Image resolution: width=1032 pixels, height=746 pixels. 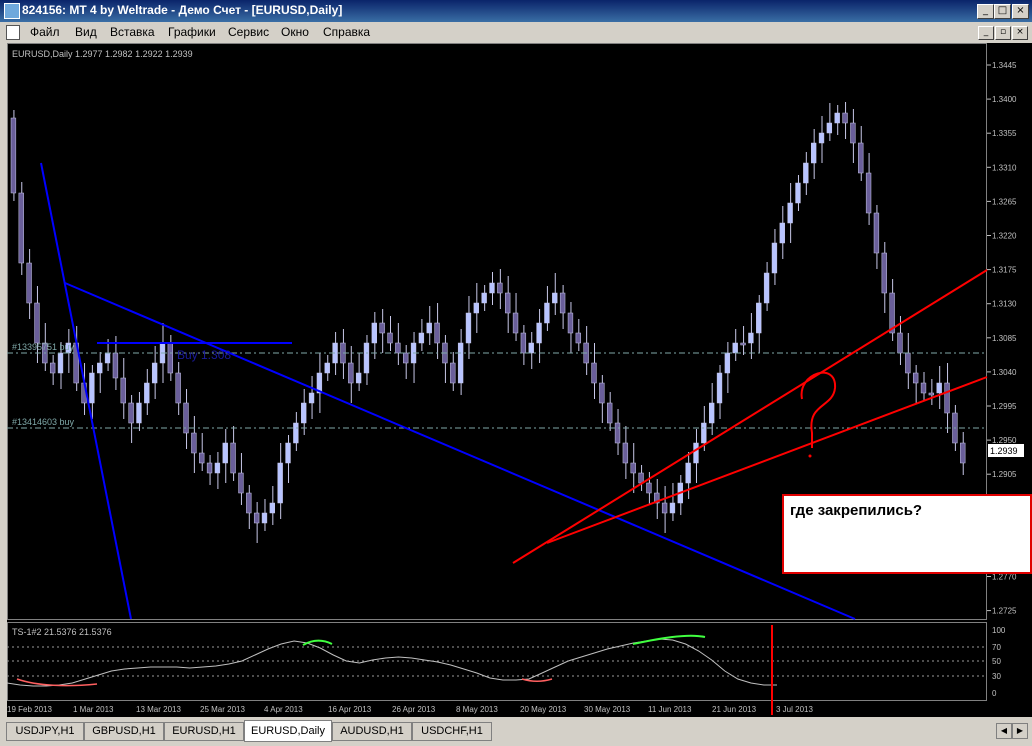 I want to click on tab-eurusd-h1: EURUSD,H1, so click(x=204, y=731).